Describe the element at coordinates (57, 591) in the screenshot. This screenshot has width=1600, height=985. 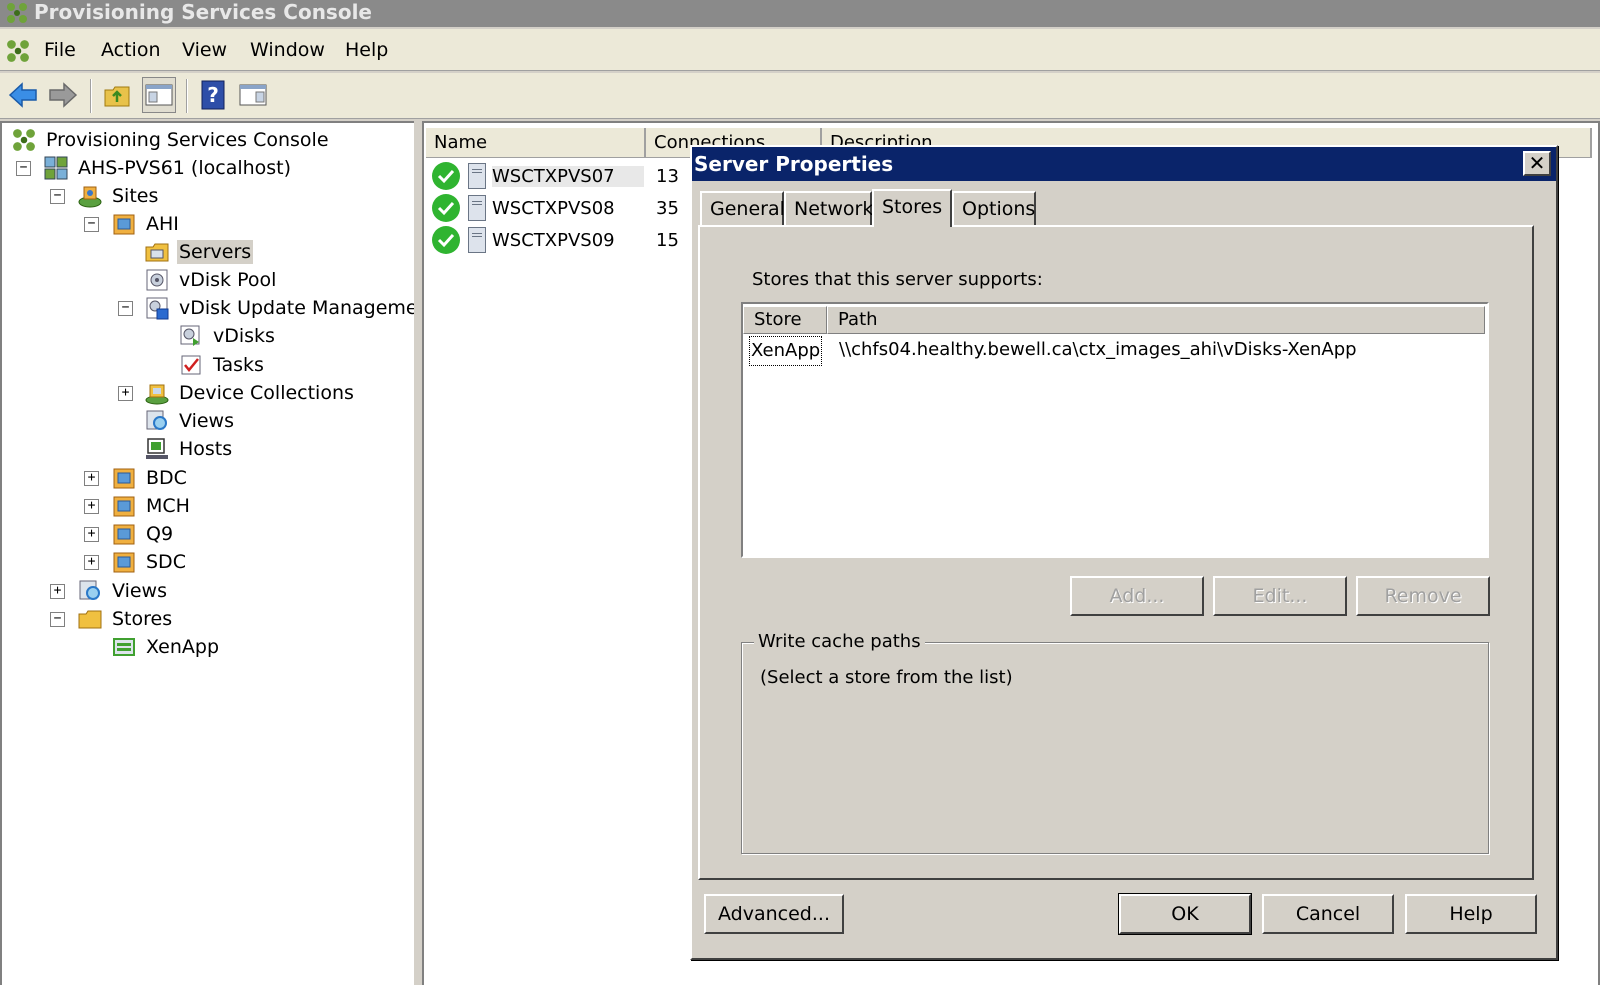
I see `expand-toggle-farm-views: +` at that location.